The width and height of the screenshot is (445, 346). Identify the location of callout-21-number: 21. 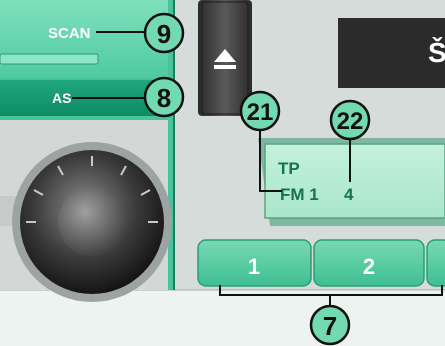
(260, 112).